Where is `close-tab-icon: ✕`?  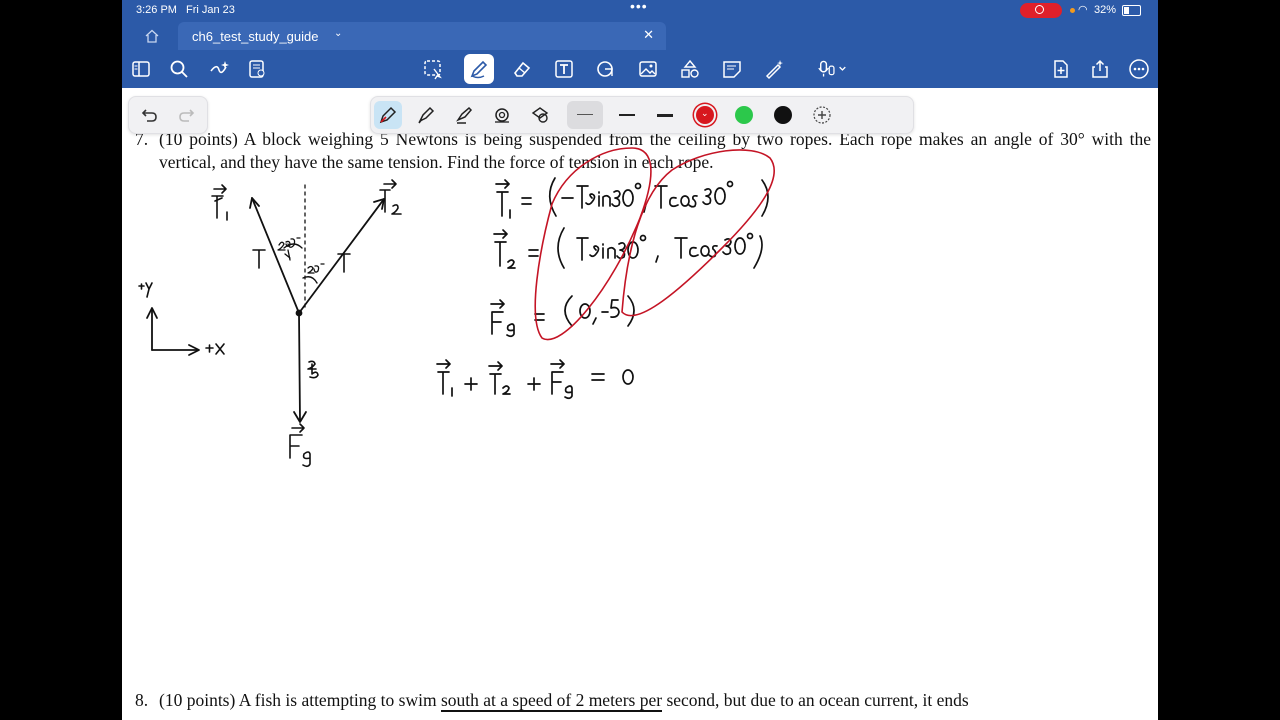
close-tab-icon: ✕ is located at coordinates (648, 35).